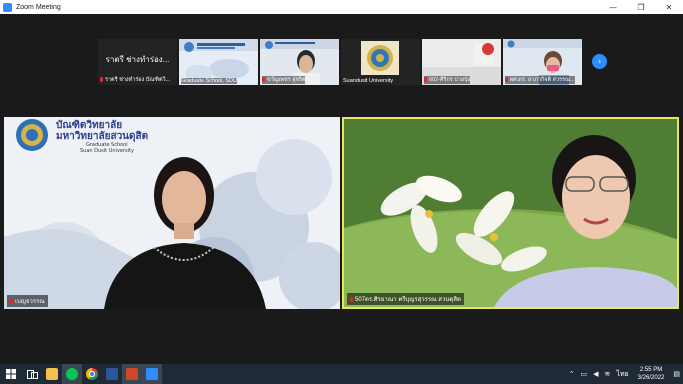 The image size is (683, 384). I want to click on participant-tile: Suandusit University, so click(380, 62).